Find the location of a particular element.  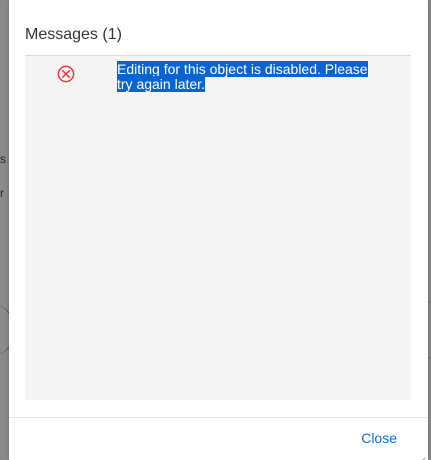

background-text-fragment: r is located at coordinates (2, 193).